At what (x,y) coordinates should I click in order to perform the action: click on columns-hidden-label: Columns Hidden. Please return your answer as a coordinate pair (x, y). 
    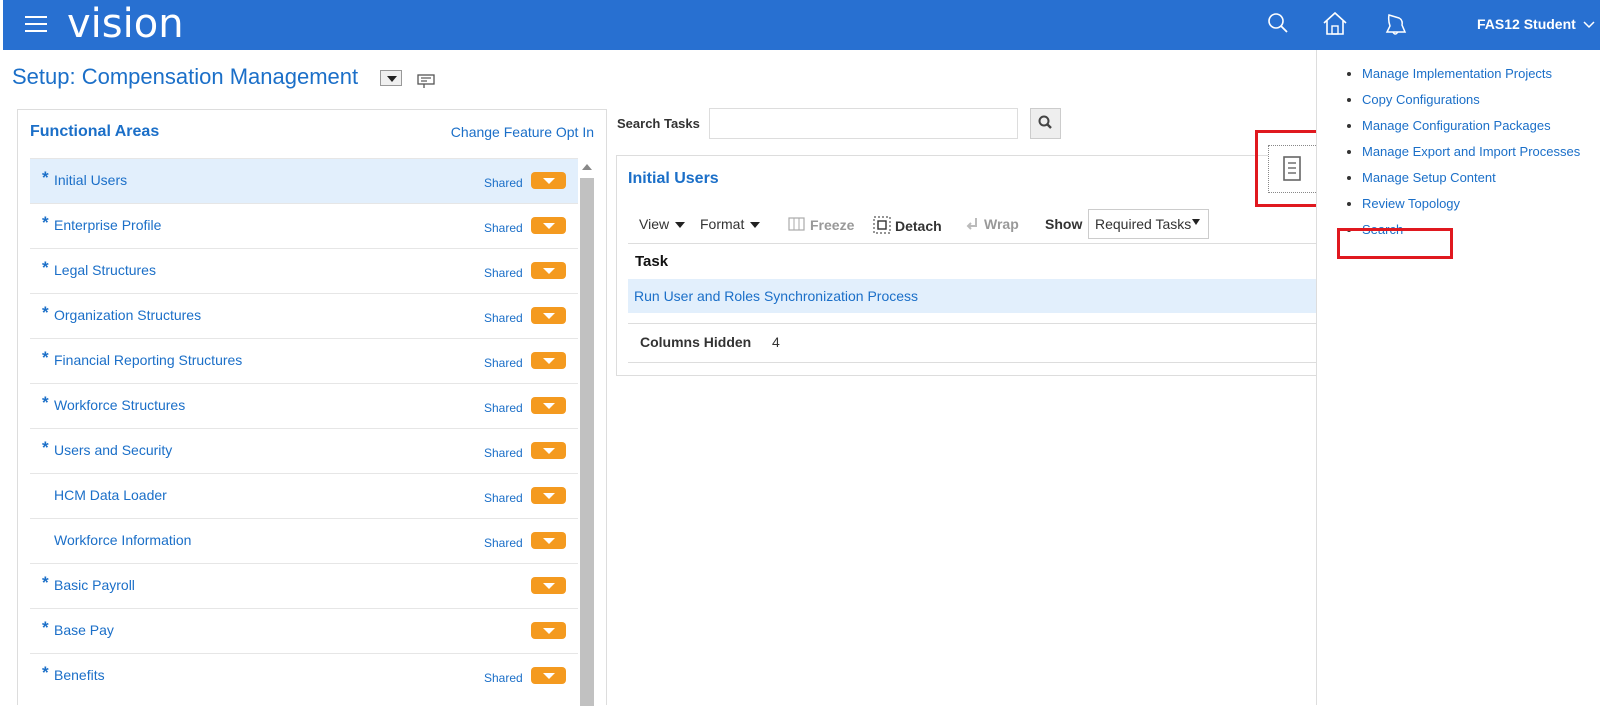
    Looking at the image, I should click on (696, 342).